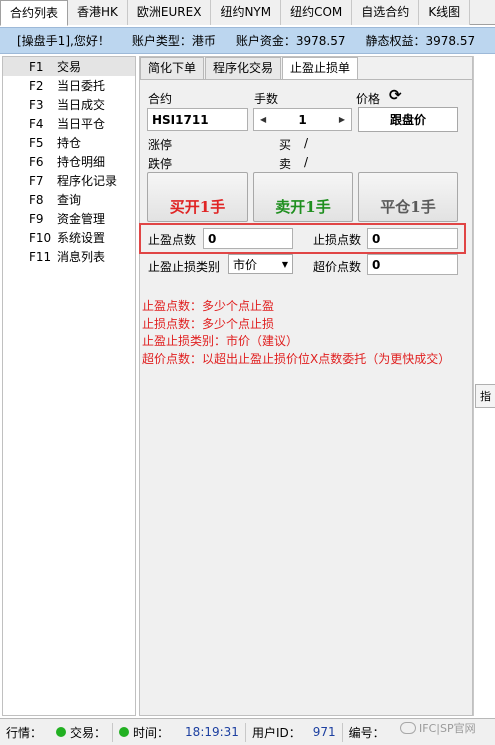 The height and width of the screenshot is (745, 495). I want to click on chevron-down-icon: ▼, so click(284, 264).